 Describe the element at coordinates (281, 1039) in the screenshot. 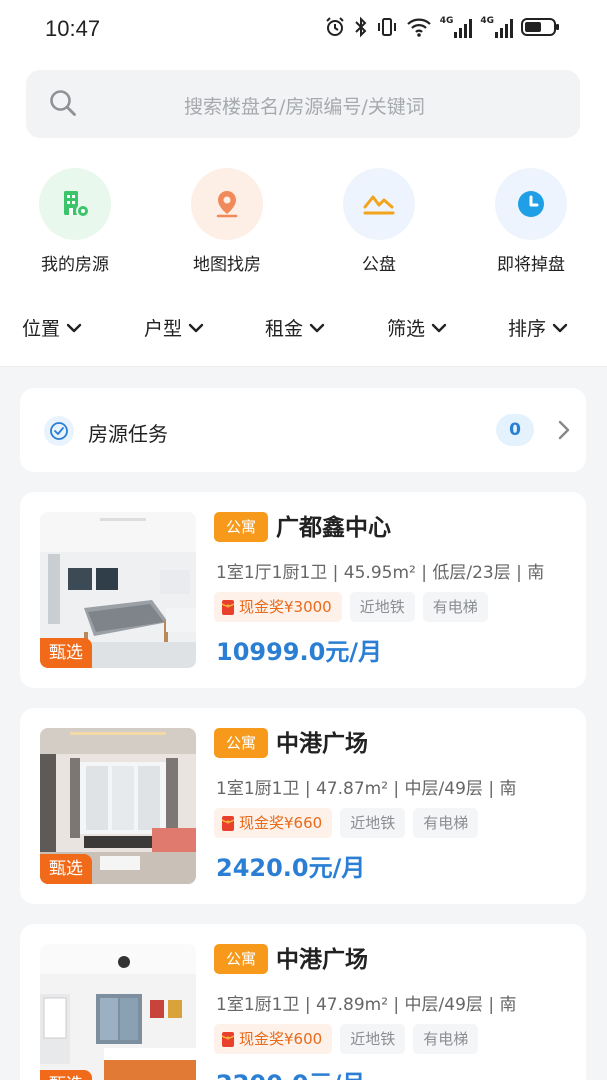

I see `reward-text: 现金奖¥600` at that location.